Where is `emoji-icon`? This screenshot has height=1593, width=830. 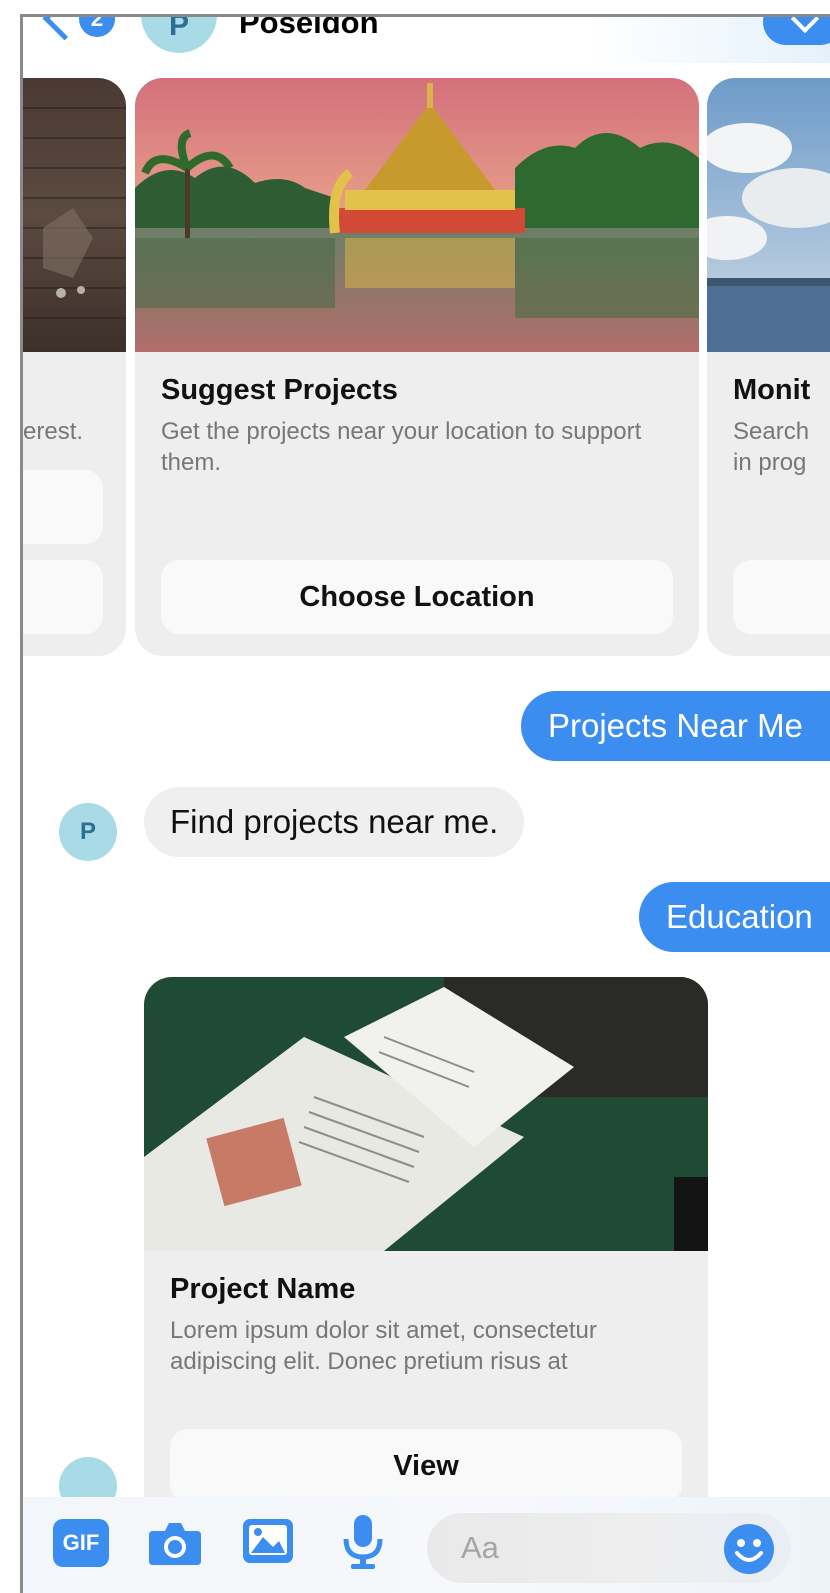 emoji-icon is located at coordinates (749, 1549).